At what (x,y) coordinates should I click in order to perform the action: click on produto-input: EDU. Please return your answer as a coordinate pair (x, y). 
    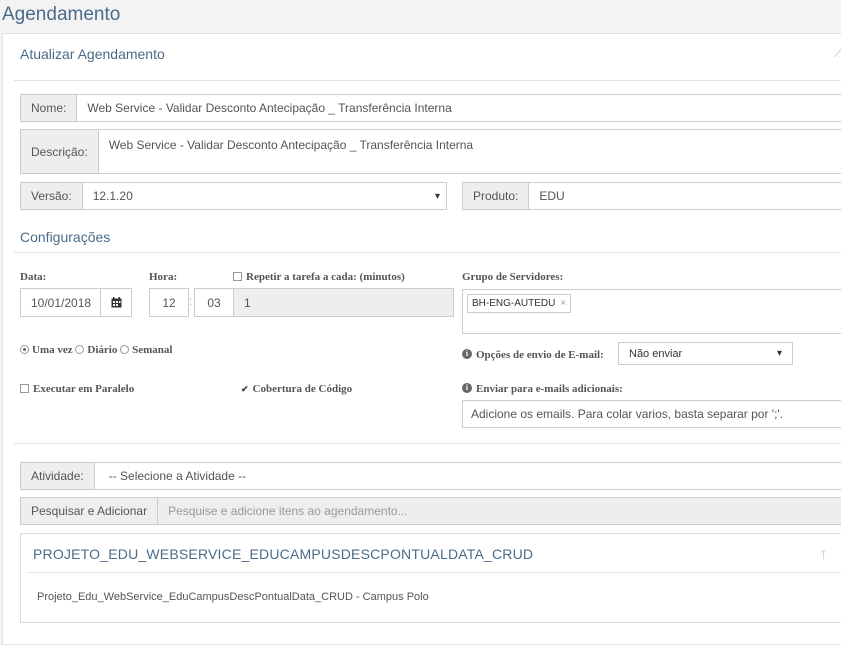
    Looking at the image, I should click on (685, 196).